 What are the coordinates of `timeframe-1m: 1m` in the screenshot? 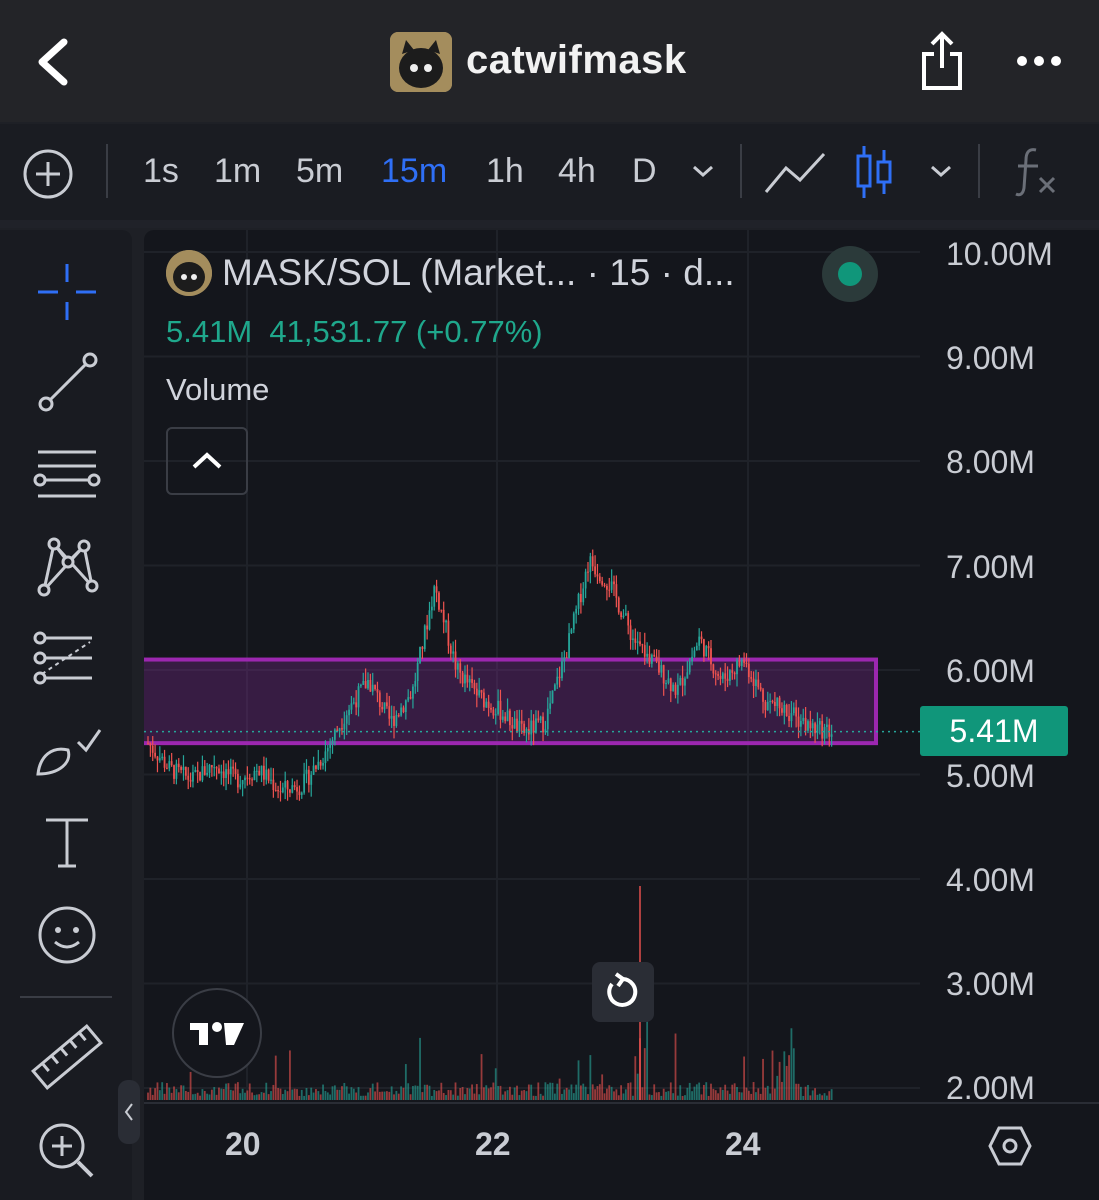 It's located at (237, 171).